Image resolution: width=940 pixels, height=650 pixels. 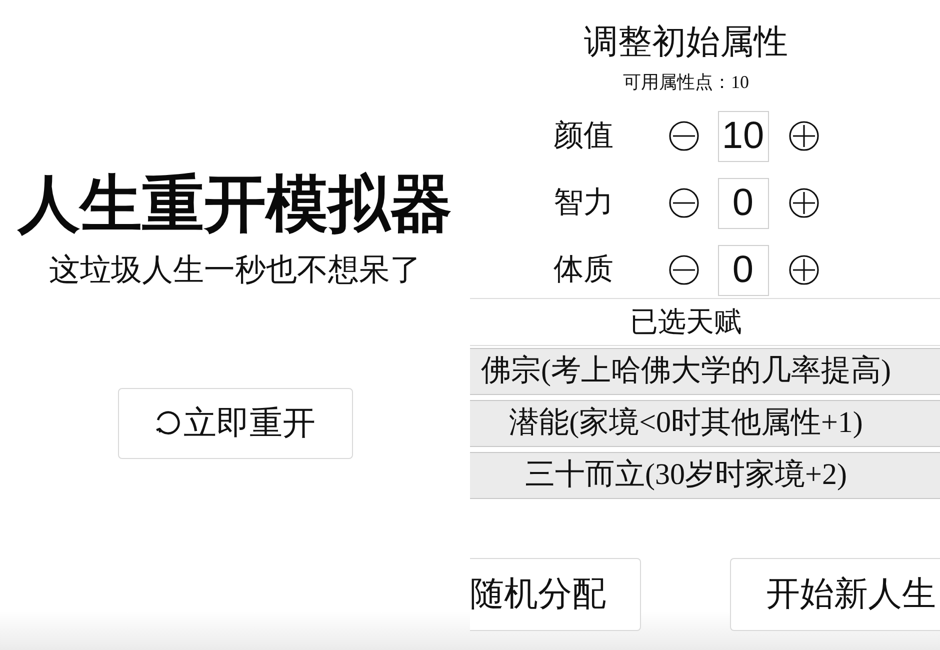 What do you see at coordinates (235, 205) in the screenshot?
I see `app-title: 人生重开模拟器` at bounding box center [235, 205].